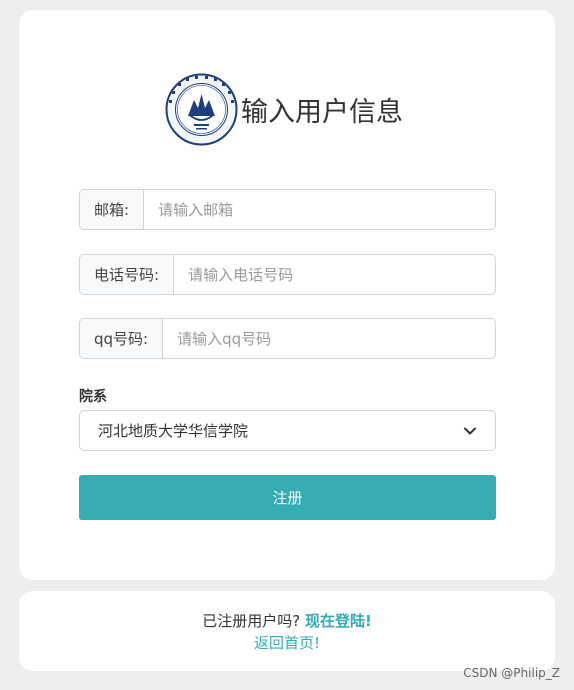 The height and width of the screenshot is (690, 574). Describe the element at coordinates (470, 430) in the screenshot. I see `chevron-down-icon` at that location.